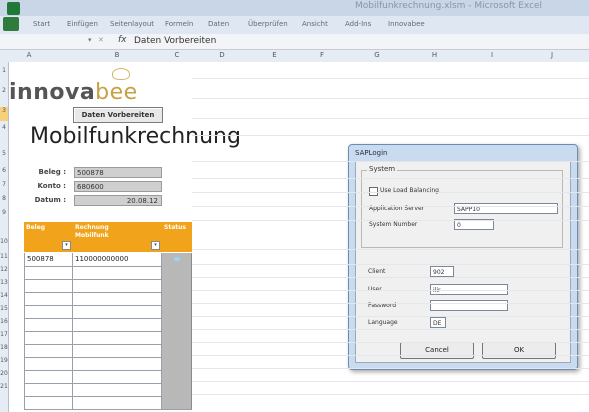 The width and height of the screenshot is (589, 412). I want to click on column-header-b: B, so click(117, 55).